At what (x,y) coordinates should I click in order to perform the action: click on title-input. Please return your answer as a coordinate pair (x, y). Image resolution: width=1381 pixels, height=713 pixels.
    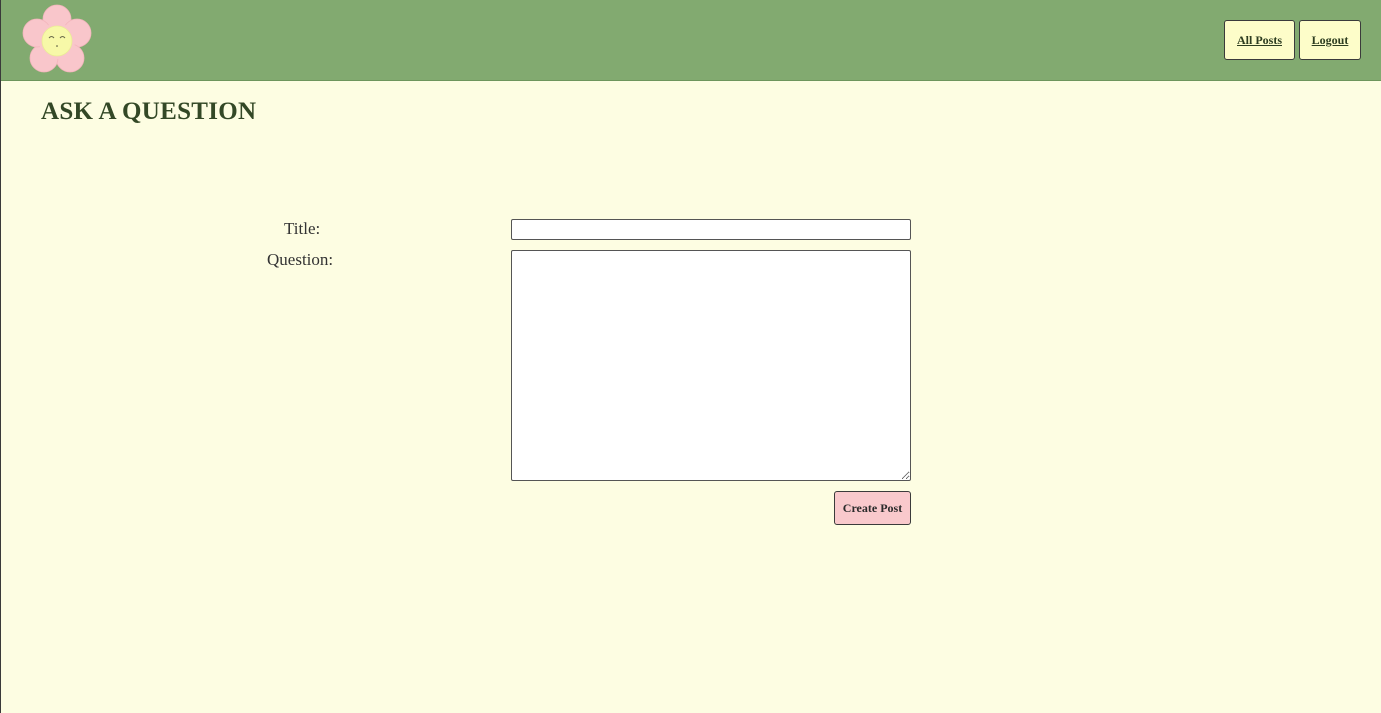
    Looking at the image, I should click on (711, 229).